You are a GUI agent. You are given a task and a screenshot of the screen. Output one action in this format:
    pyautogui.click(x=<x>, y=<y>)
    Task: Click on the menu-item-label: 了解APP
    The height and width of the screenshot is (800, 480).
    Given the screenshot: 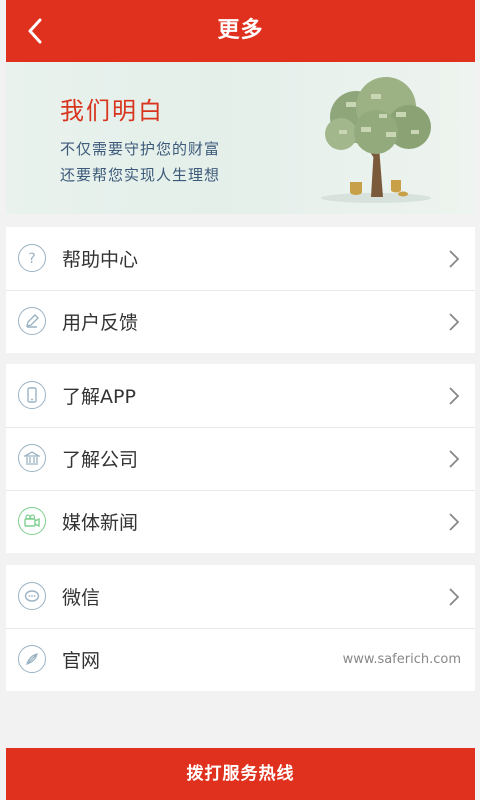 What is the action you would take?
    pyautogui.click(x=99, y=397)
    